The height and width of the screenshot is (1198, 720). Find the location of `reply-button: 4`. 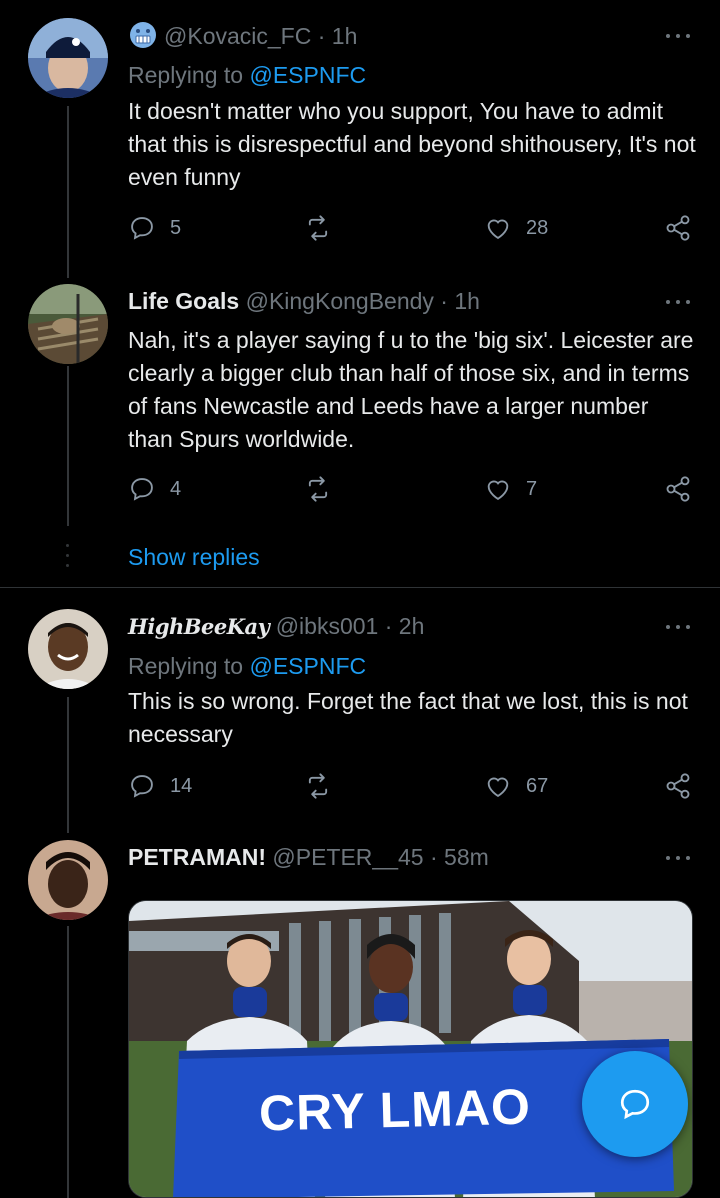

reply-button: 4 is located at coordinates (154, 489).